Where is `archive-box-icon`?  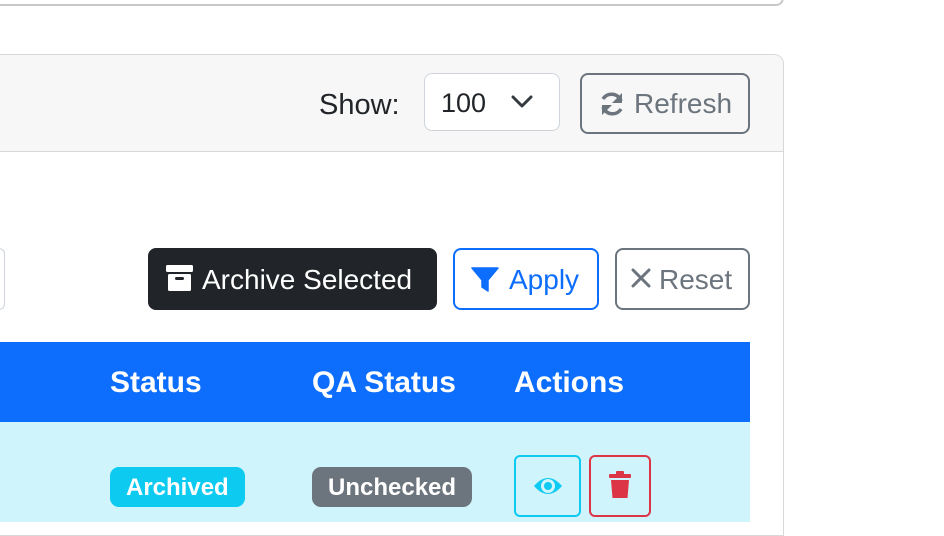
archive-box-icon is located at coordinates (179, 278).